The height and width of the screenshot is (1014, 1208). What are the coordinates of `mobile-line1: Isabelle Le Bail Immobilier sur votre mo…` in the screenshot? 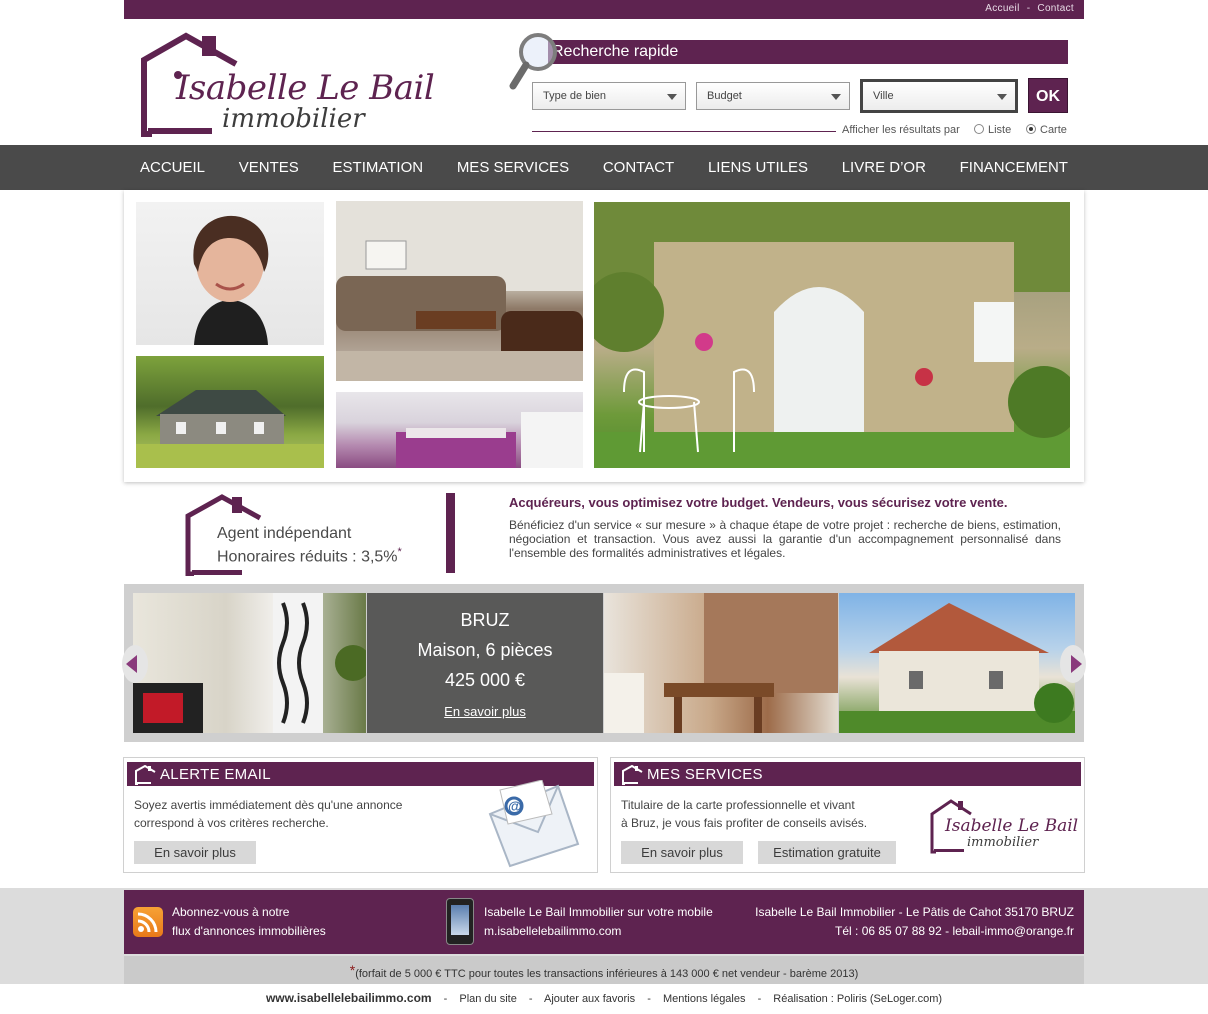 It's located at (598, 912).